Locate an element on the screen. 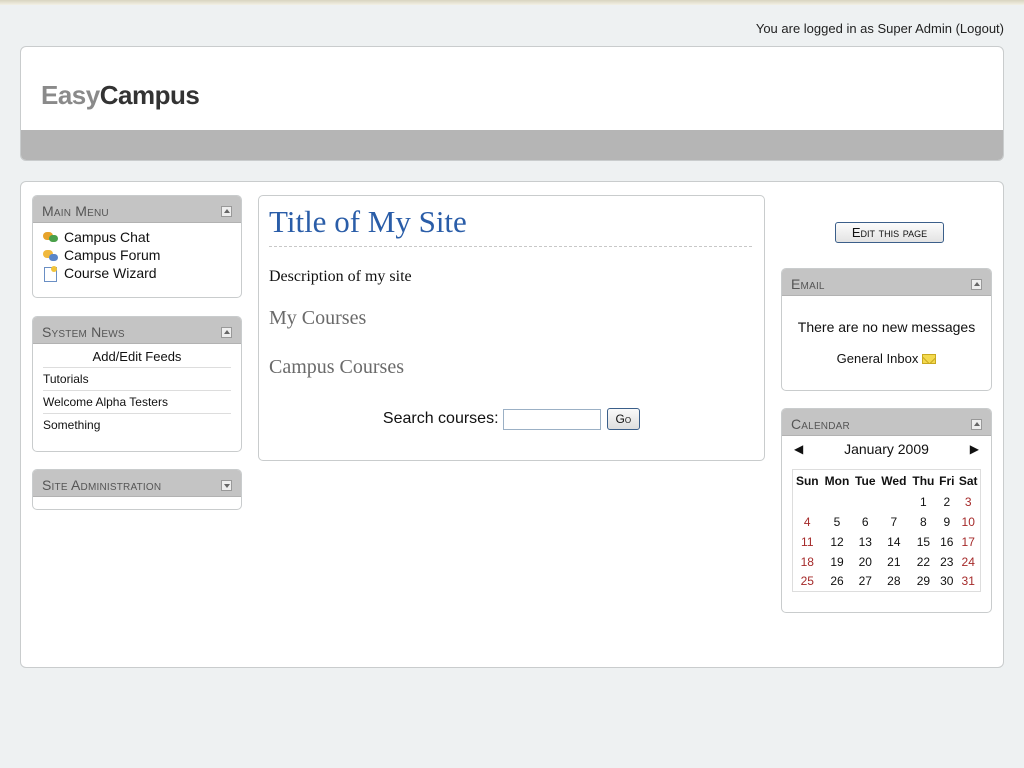 The width and height of the screenshot is (1024, 768). calendar-day: 30 is located at coordinates (946, 582).